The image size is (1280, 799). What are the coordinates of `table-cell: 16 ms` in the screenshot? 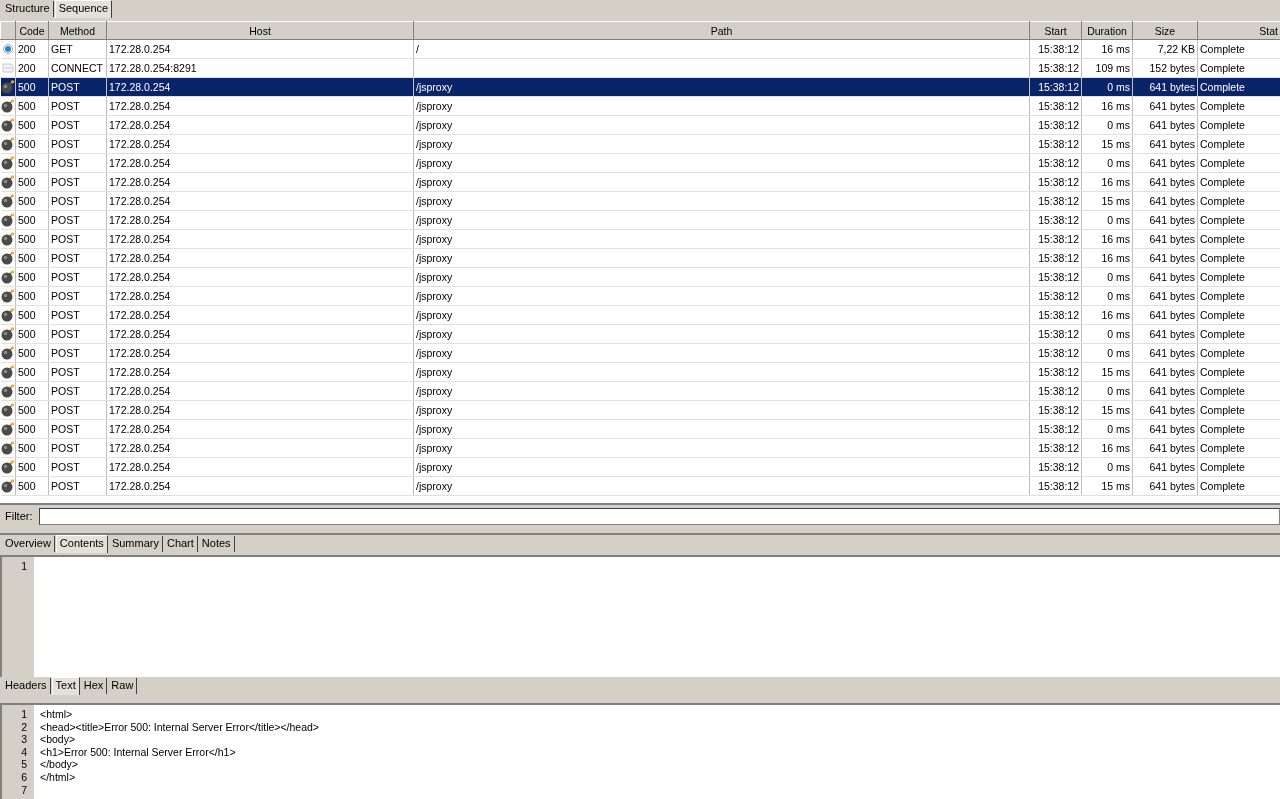 It's located at (1115, 182).